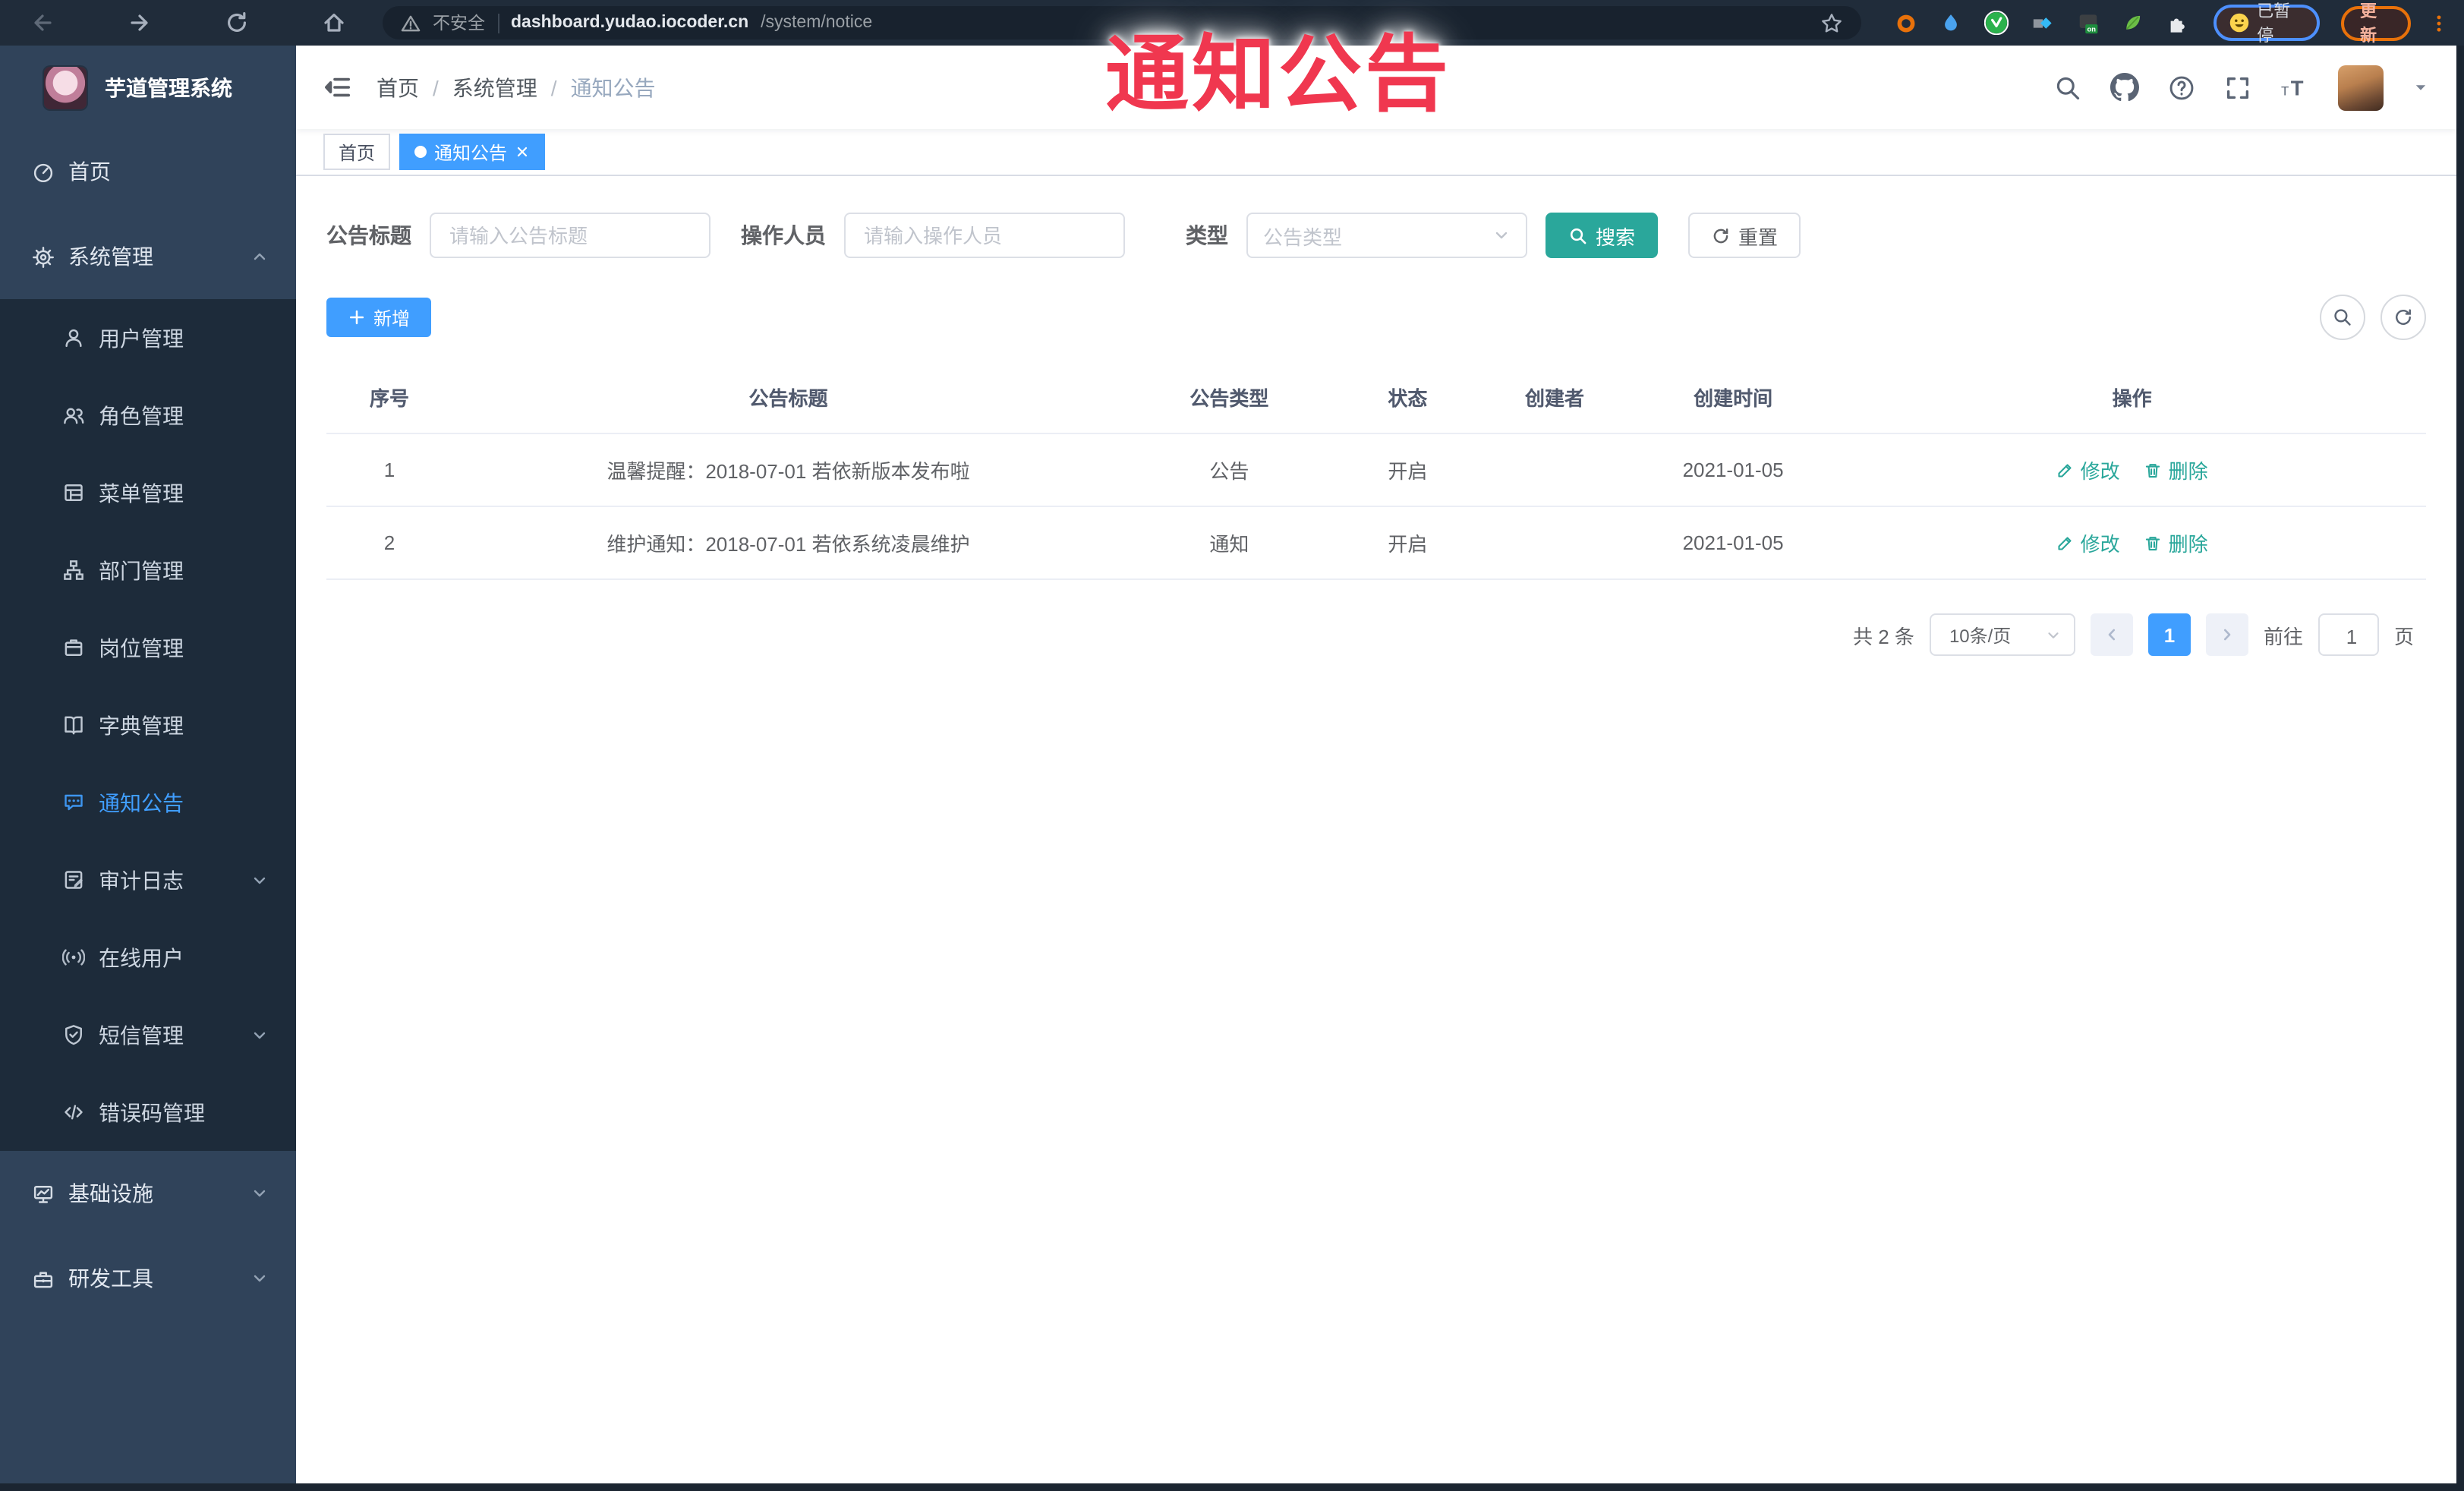 The image size is (2464, 1491). What do you see at coordinates (2182, 87) in the screenshot?
I see `help-icon` at bounding box center [2182, 87].